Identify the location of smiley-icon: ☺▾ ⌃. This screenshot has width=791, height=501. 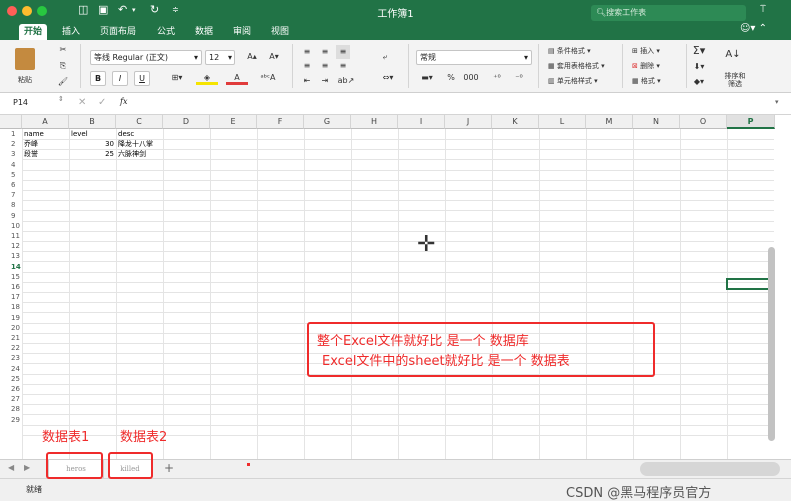
(753, 28).